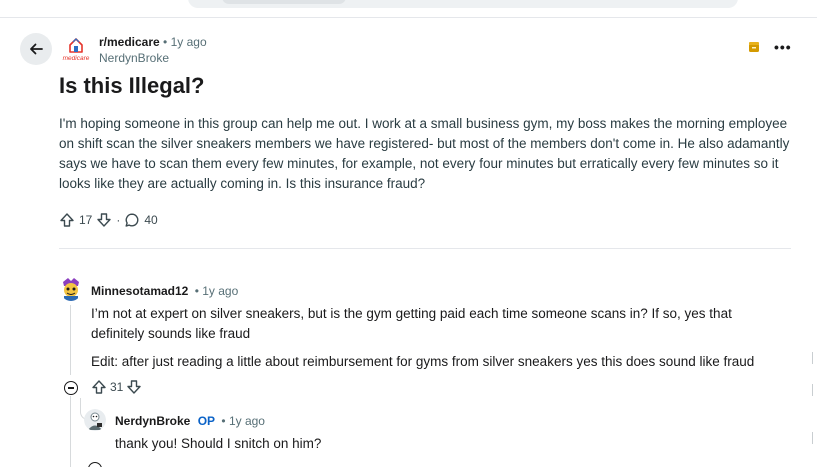 The image size is (817, 467). I want to click on award-icon, so click(754, 47).